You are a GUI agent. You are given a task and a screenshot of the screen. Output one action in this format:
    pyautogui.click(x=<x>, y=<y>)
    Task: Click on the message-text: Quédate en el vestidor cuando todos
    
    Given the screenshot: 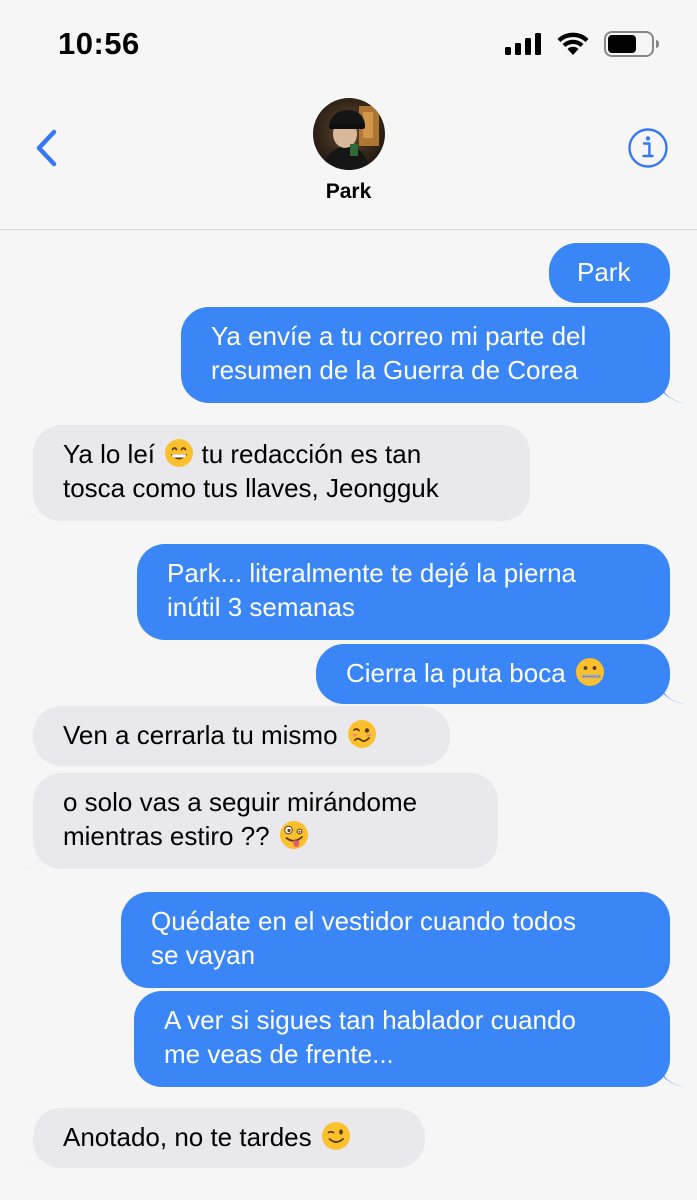 What is the action you would take?
    pyautogui.click(x=363, y=921)
    